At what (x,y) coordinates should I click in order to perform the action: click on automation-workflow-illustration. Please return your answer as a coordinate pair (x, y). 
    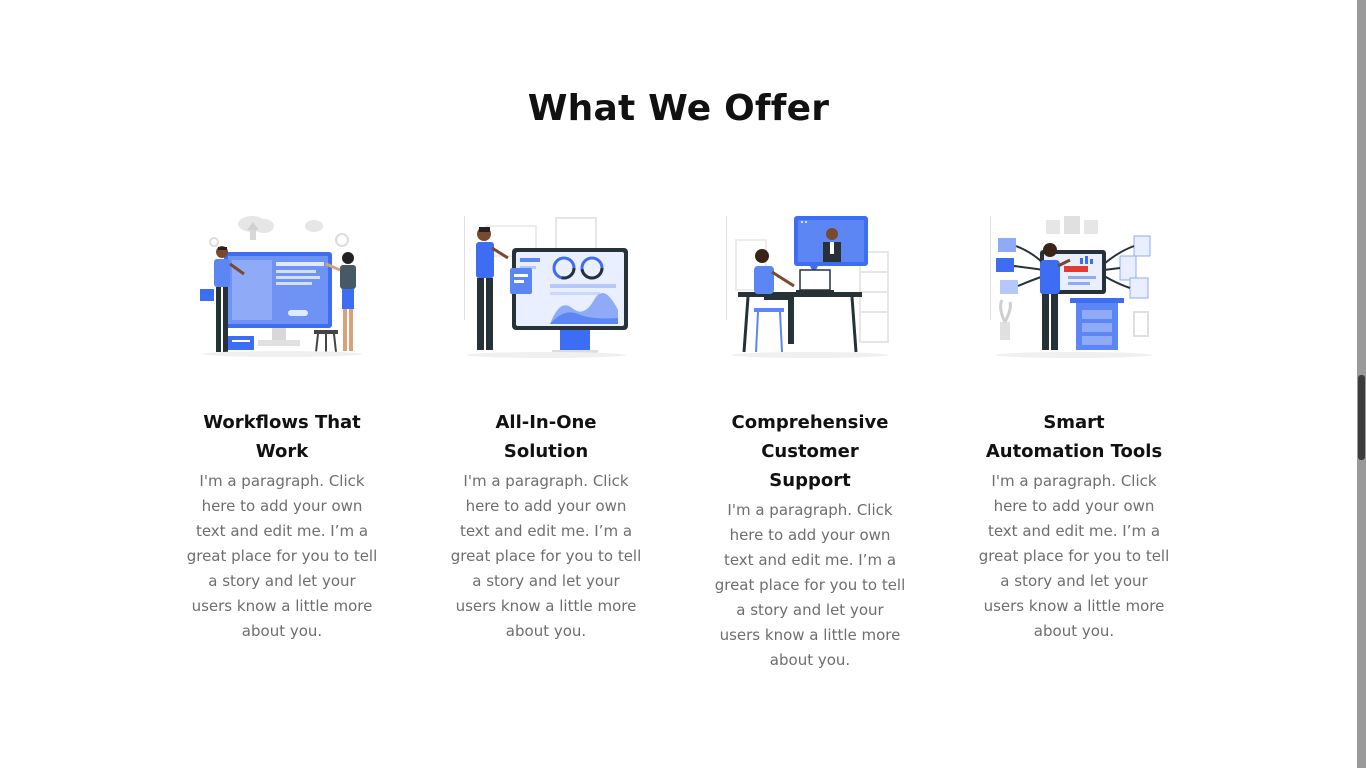
    Looking at the image, I should click on (1071, 287).